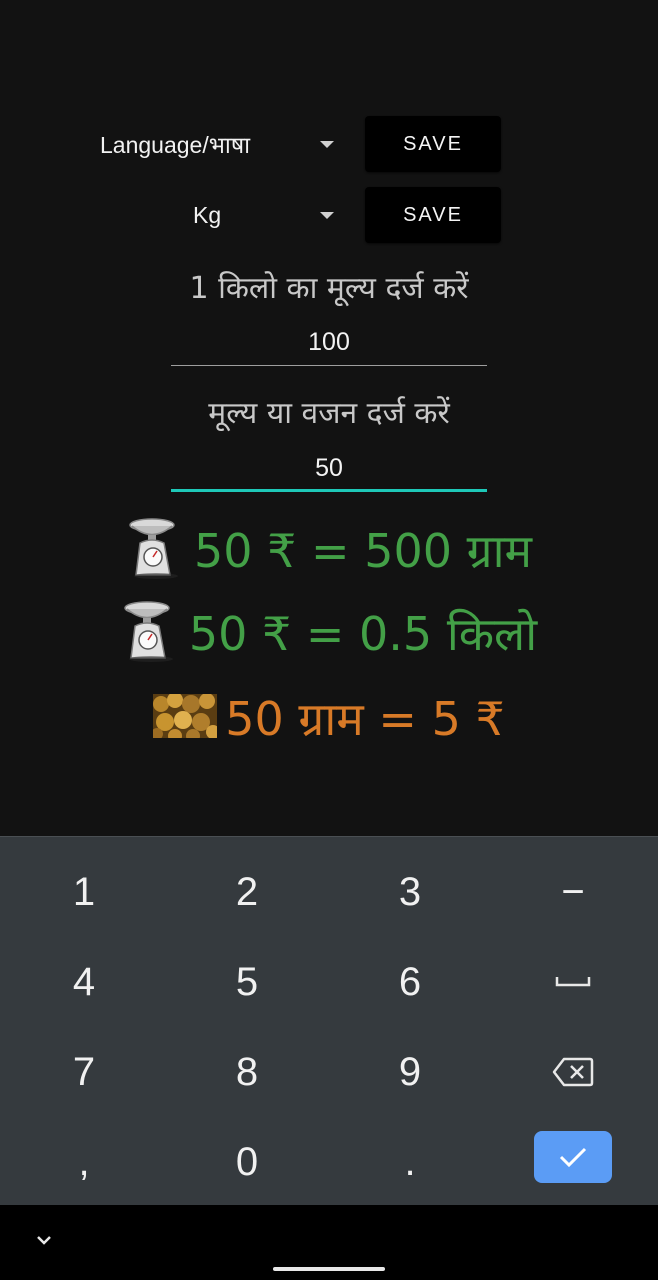 The width and height of the screenshot is (658, 1280). I want to click on key-5: 5, so click(247, 982).